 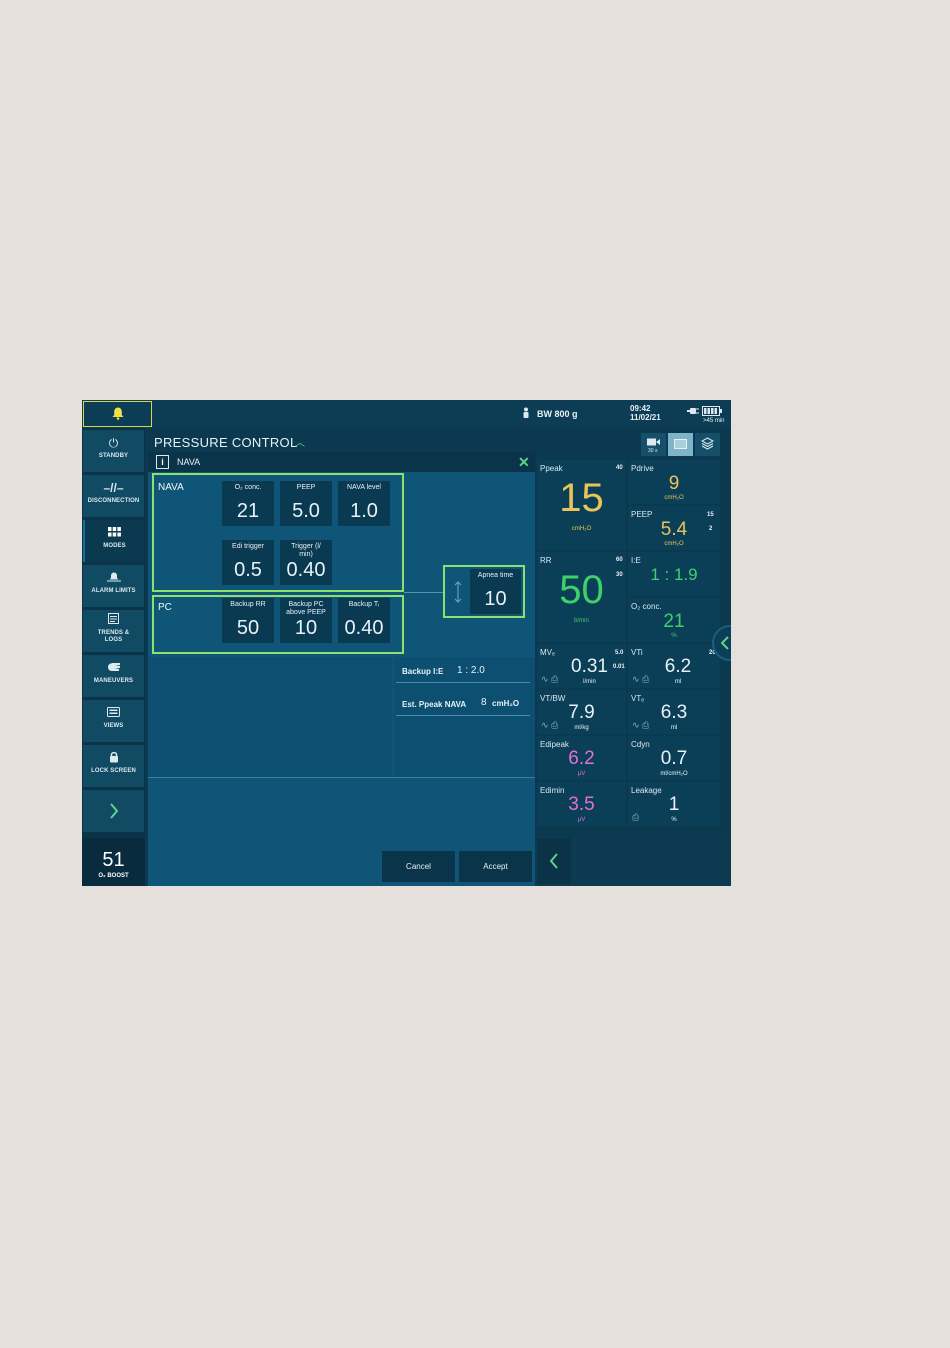 What do you see at coordinates (364, 628) in the screenshot?
I see `setting-value: 0.40` at bounding box center [364, 628].